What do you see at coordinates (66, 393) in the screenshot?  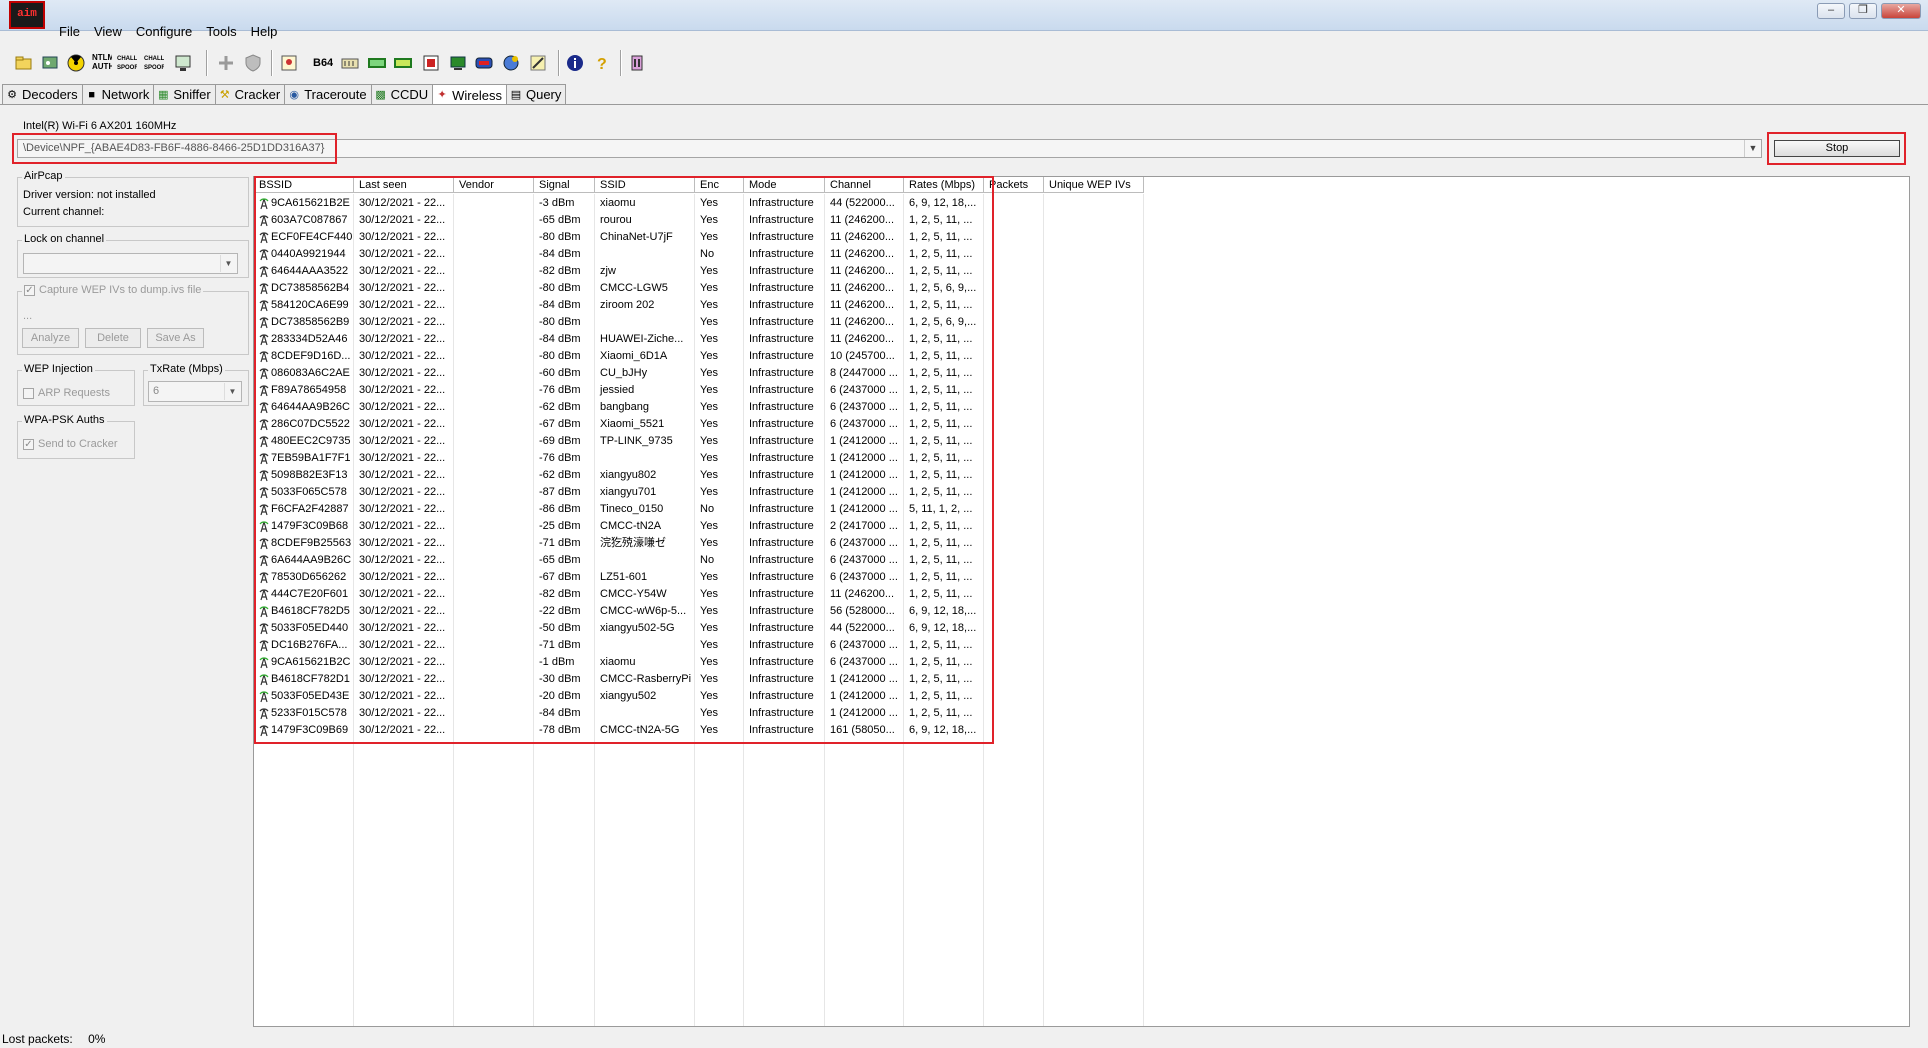 I see `arp-requests-row: ARP Requests` at bounding box center [66, 393].